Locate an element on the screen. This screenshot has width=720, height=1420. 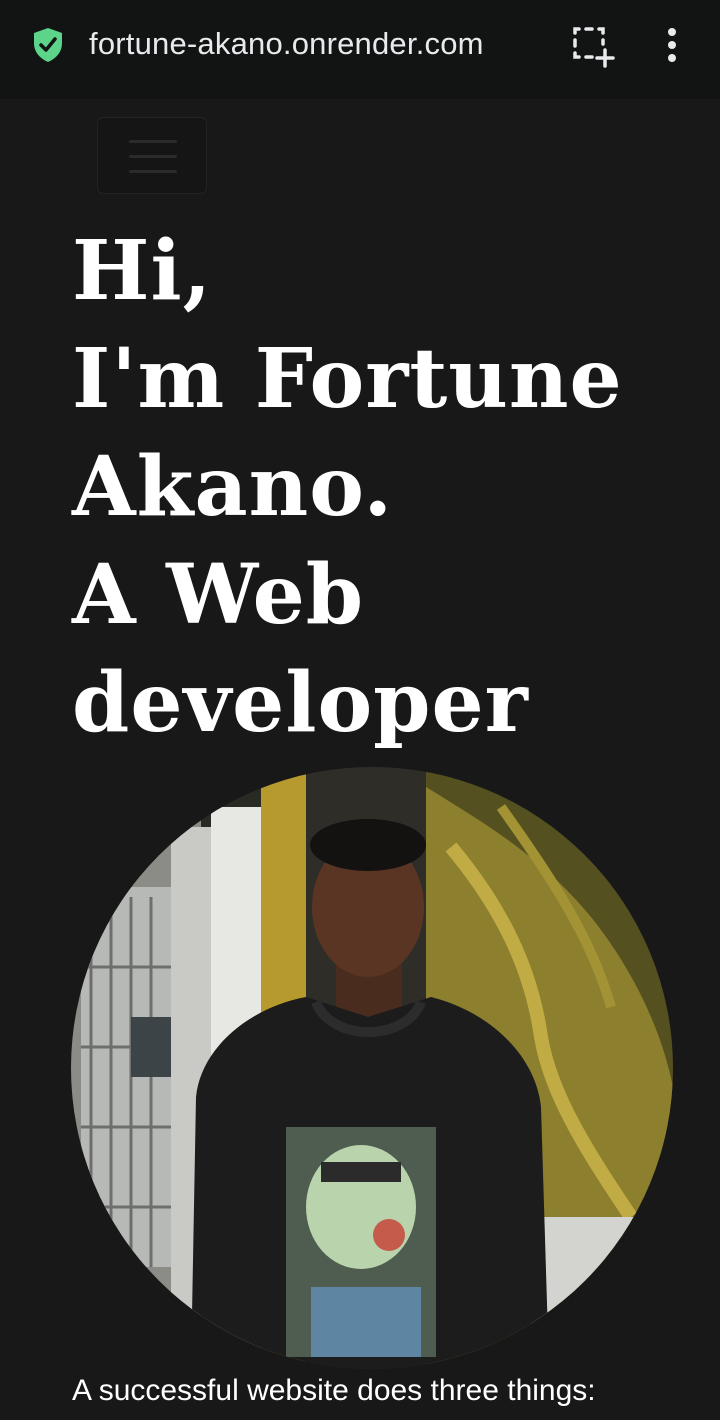
heading-line-role-b: developer is located at coordinates (300, 703).